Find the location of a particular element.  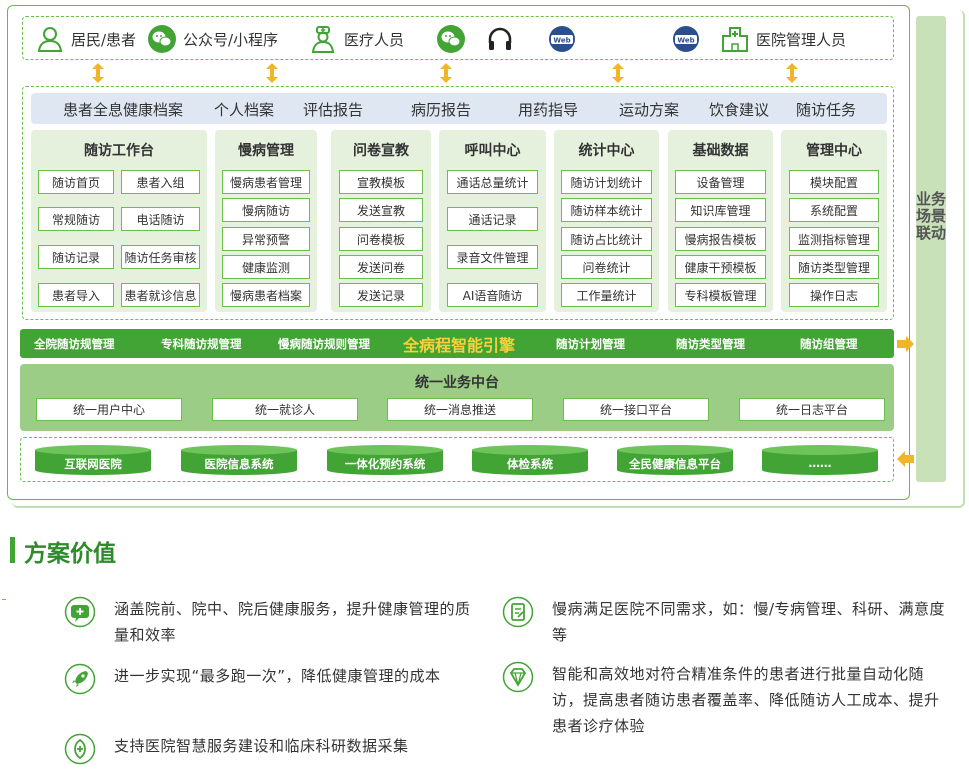

module-item: 健康干预模板 is located at coordinates (720, 267).